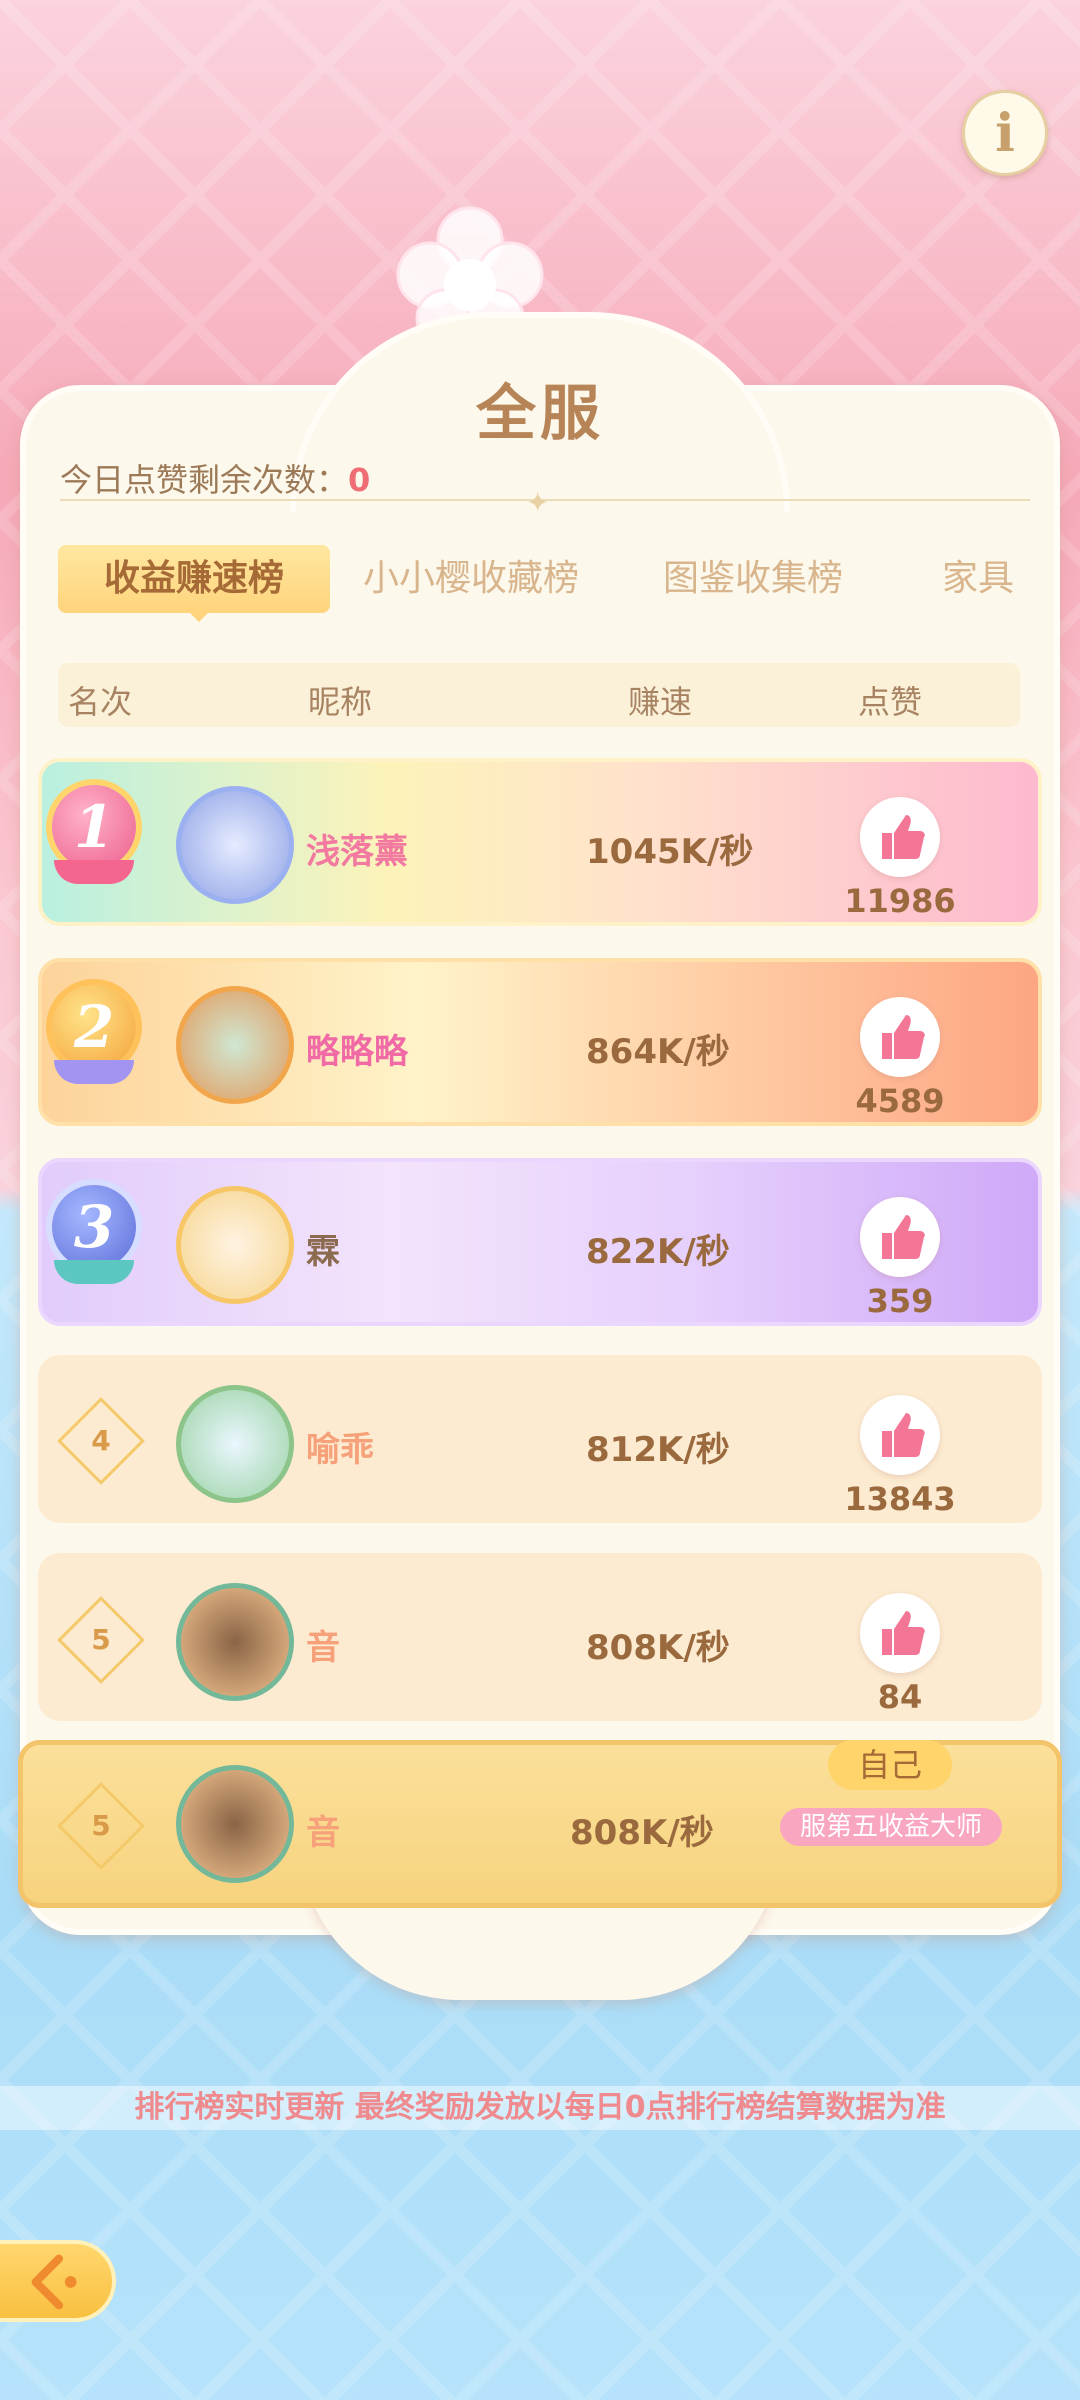  Describe the element at coordinates (340, 1450) in the screenshot. I see `player-name: 喻乖` at that location.